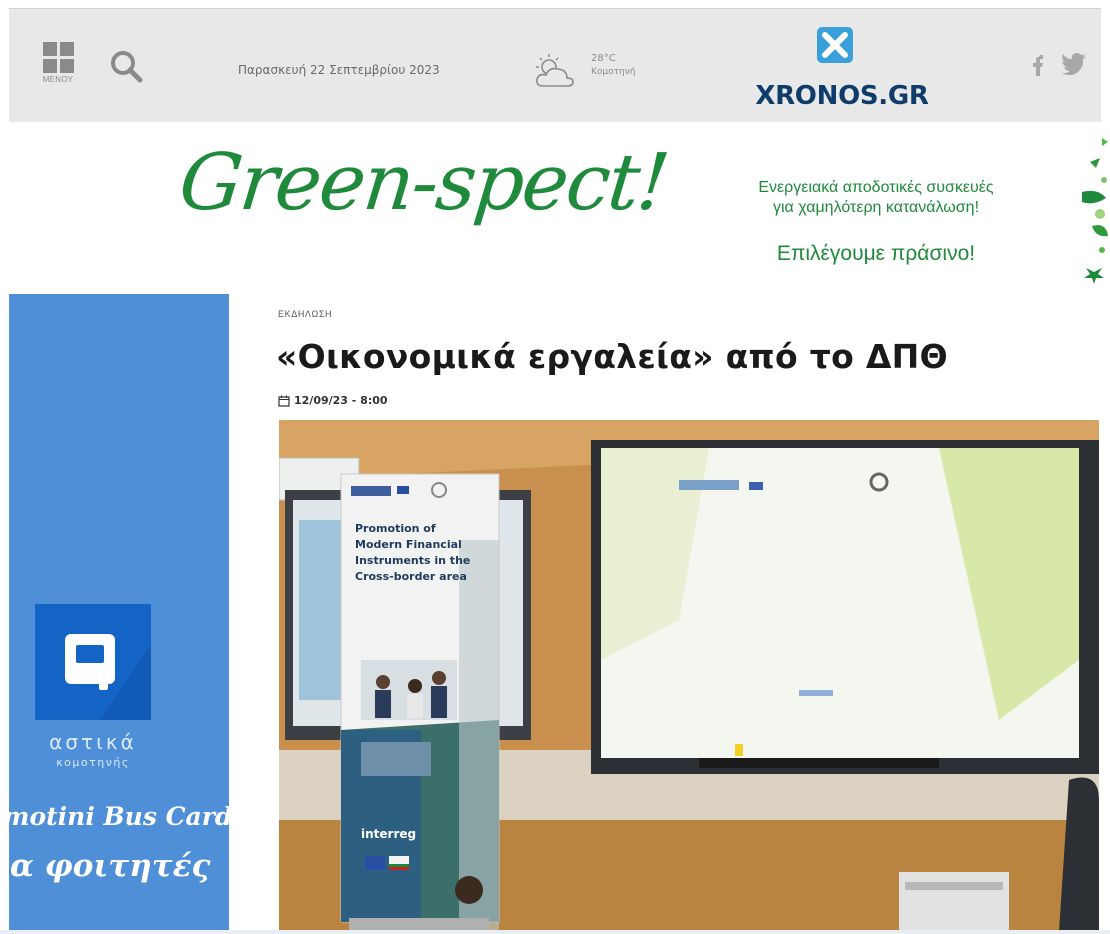  What do you see at coordinates (58, 57) in the screenshot?
I see `menu-grid-icon` at bounding box center [58, 57].